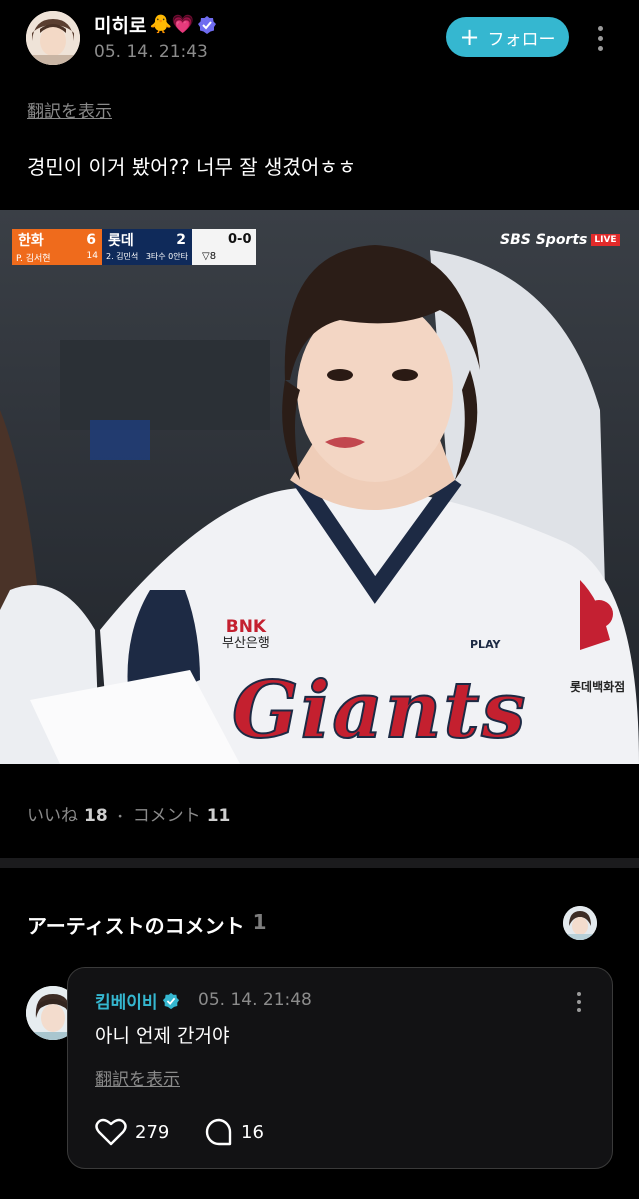 The width and height of the screenshot is (639, 1199). I want to click on more-icon, so click(600, 38).